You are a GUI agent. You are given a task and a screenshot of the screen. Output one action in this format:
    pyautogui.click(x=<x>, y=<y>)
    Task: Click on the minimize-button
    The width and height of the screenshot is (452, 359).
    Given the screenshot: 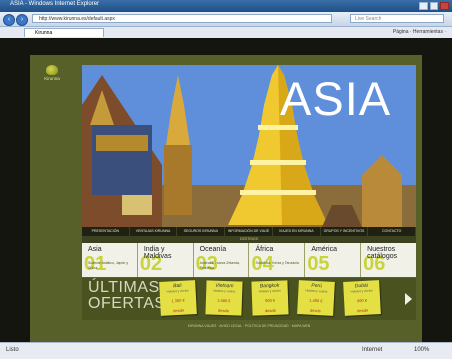 What is the action you would take?
    pyautogui.click(x=423, y=6)
    